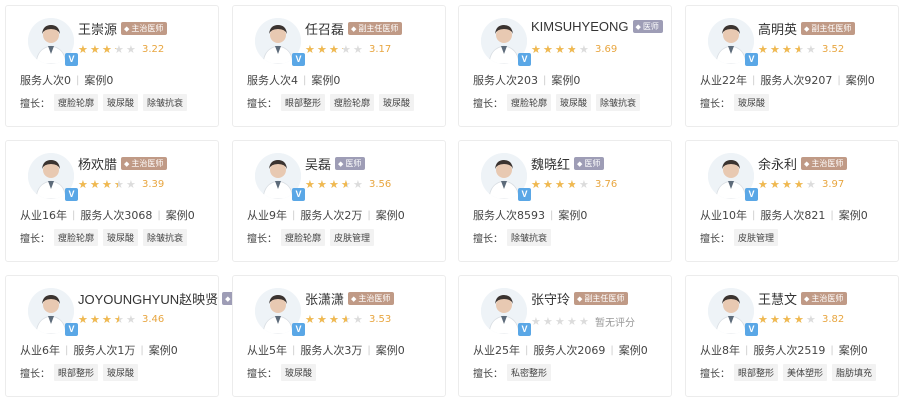 Image resolution: width=900 pixels, height=399 pixels. Describe the element at coordinates (148, 298) in the screenshot. I see `doctor-name: JOYOUNGHYUN赵映贤` at that location.